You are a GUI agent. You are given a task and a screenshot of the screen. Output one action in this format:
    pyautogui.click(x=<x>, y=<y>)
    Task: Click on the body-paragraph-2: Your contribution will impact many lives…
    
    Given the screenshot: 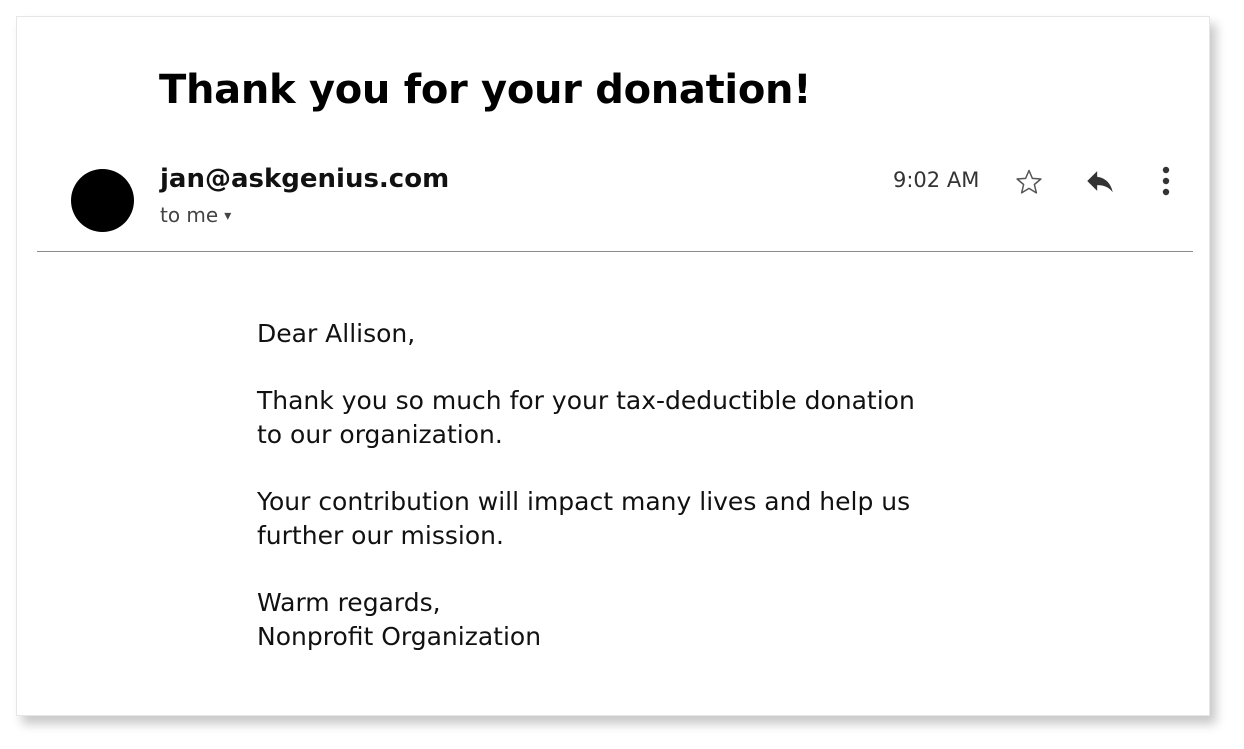 What is the action you would take?
    pyautogui.click(x=637, y=519)
    